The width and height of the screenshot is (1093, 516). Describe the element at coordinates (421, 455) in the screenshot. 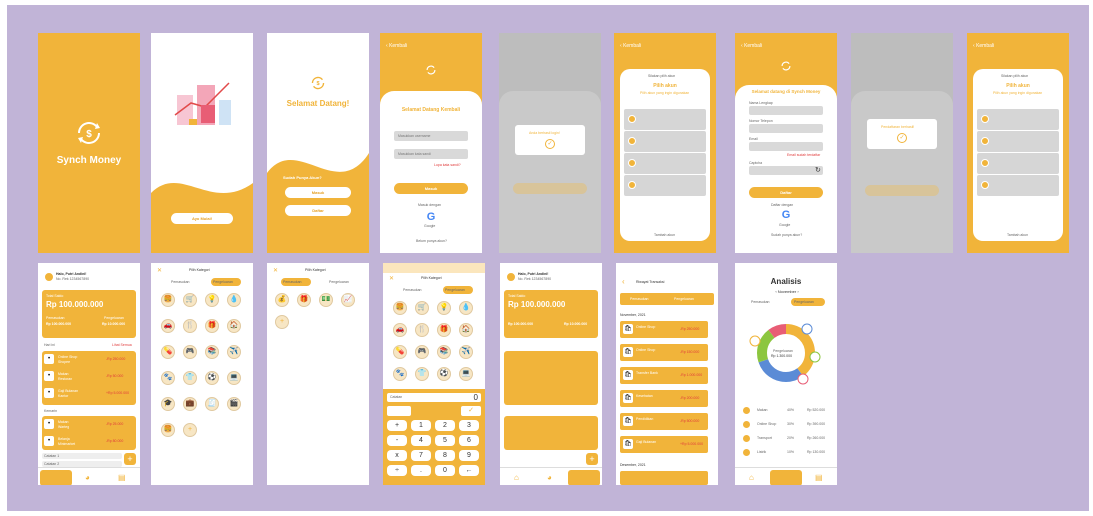

I see `keypad-key: 7` at that location.